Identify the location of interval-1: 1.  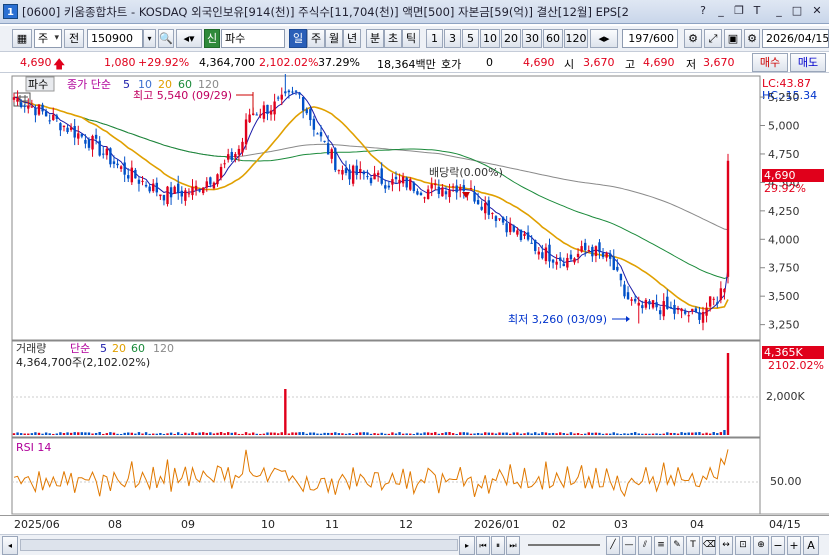
(434, 38).